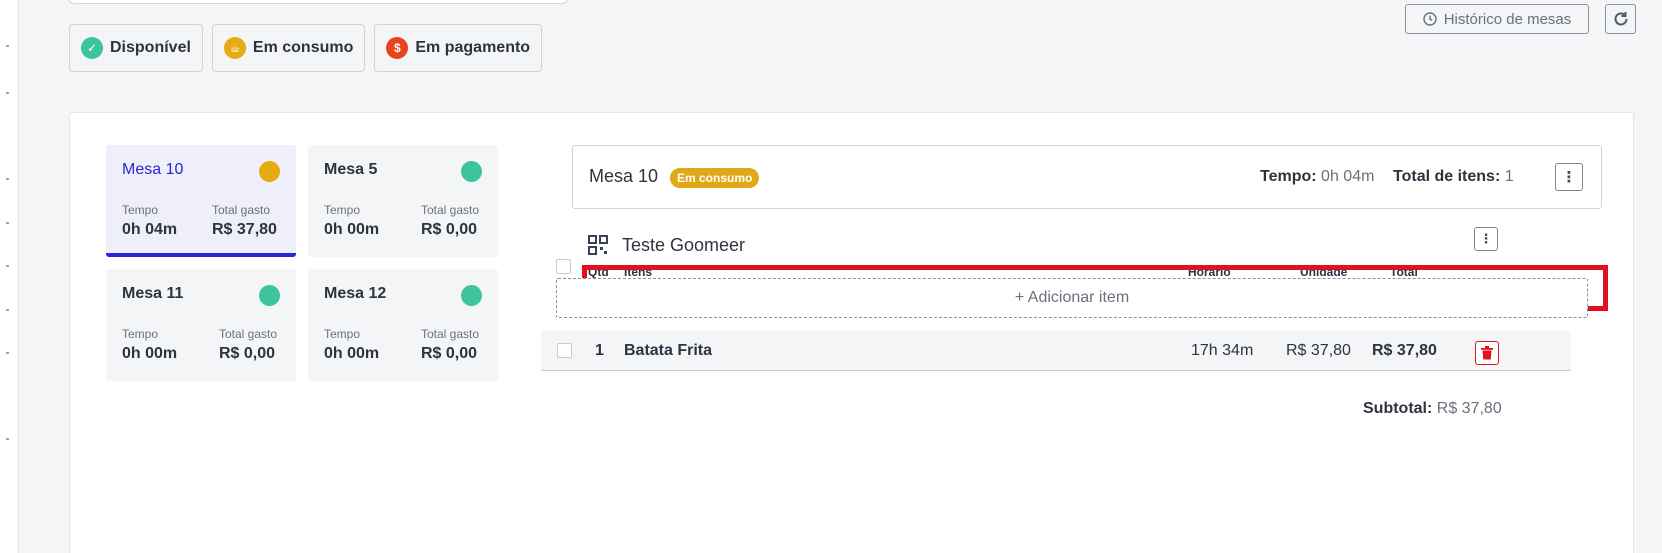  What do you see at coordinates (1398, 408) in the screenshot?
I see `subtotal-label: Subtotal:` at bounding box center [1398, 408].